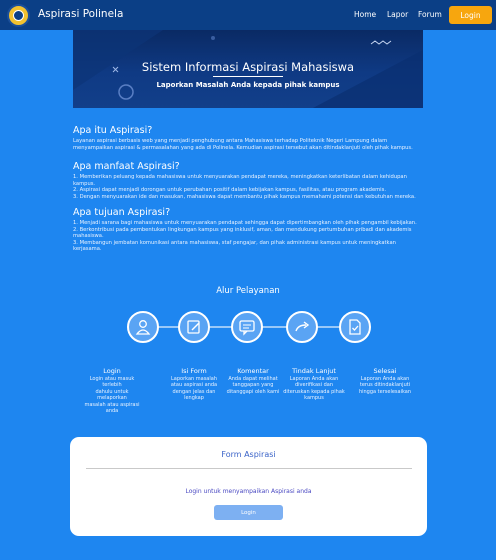 The height and width of the screenshot is (560, 496). Describe the element at coordinates (126, 166) in the screenshot. I see `heading-manfaat: Apa manfaat Aspirasi?` at that location.